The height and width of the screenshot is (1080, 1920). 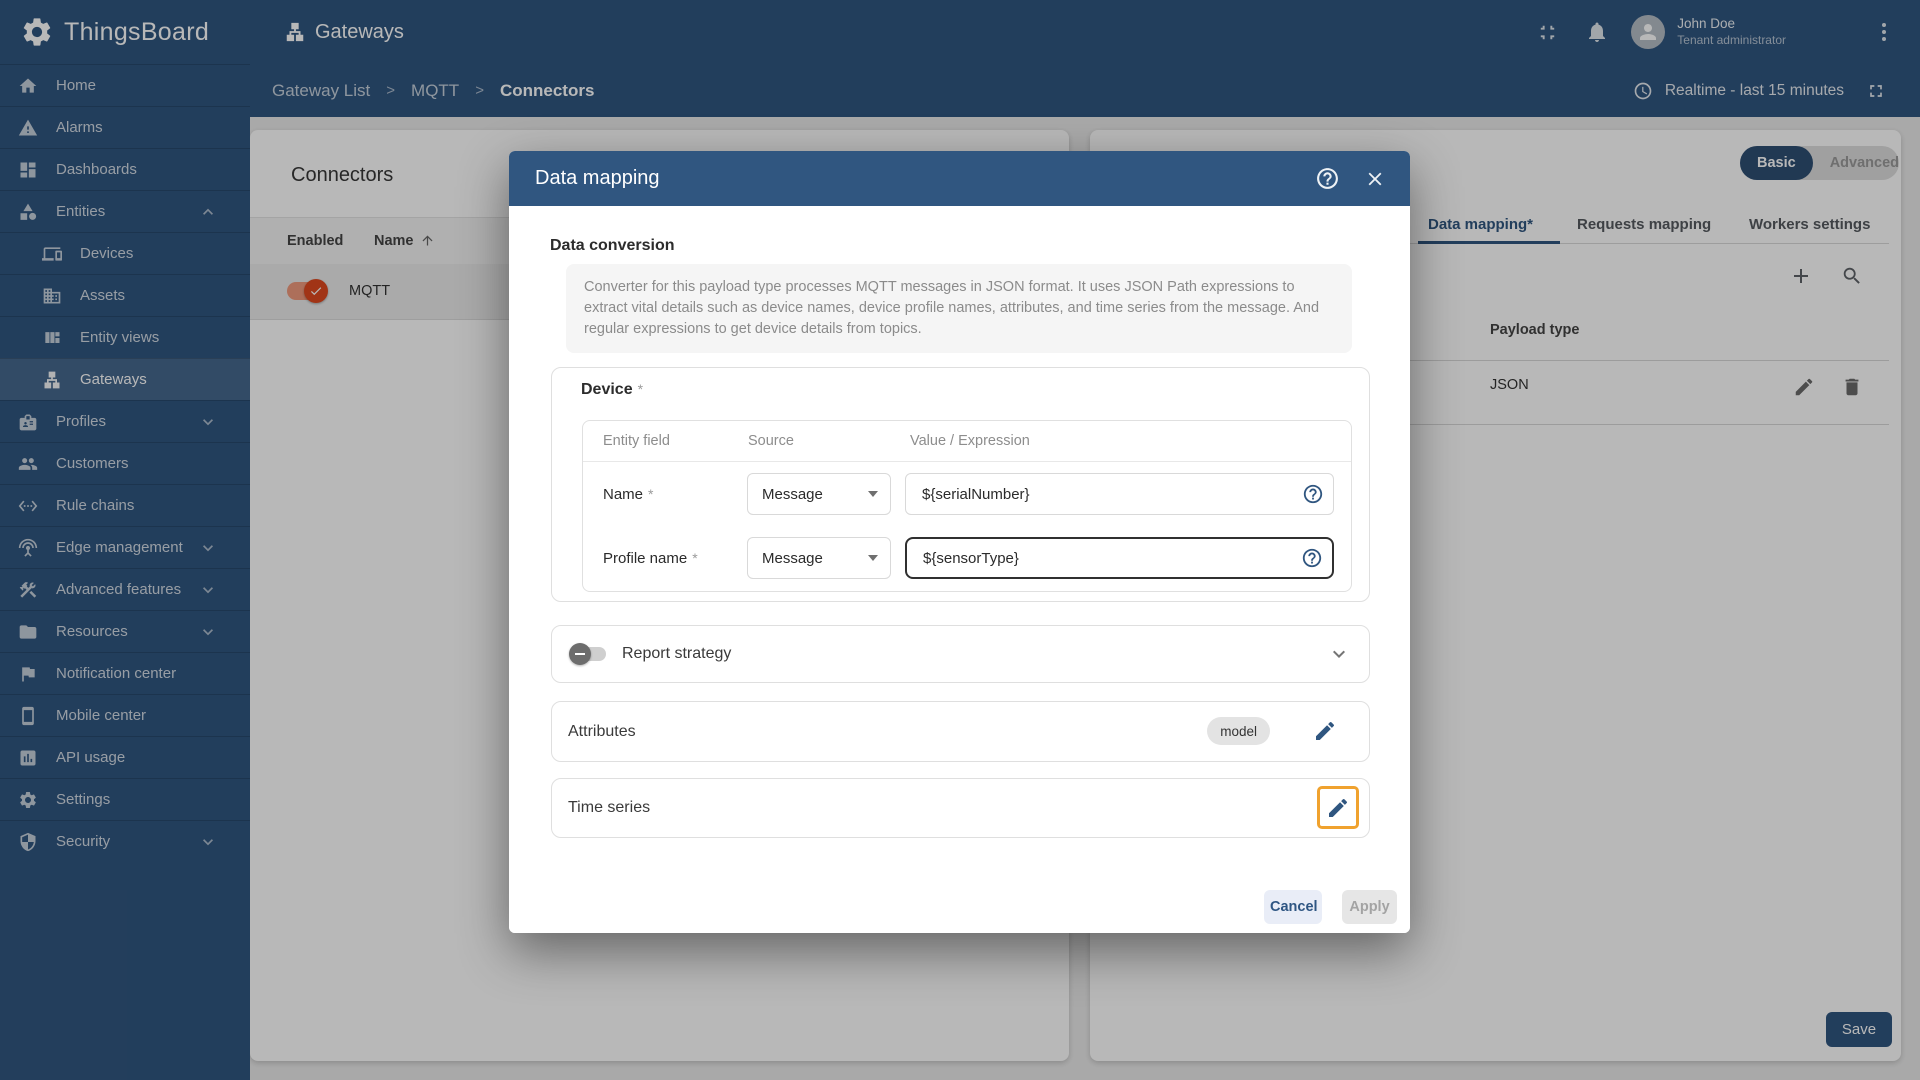 What do you see at coordinates (650, 558) in the screenshot?
I see `field-label: Profile name *` at bounding box center [650, 558].